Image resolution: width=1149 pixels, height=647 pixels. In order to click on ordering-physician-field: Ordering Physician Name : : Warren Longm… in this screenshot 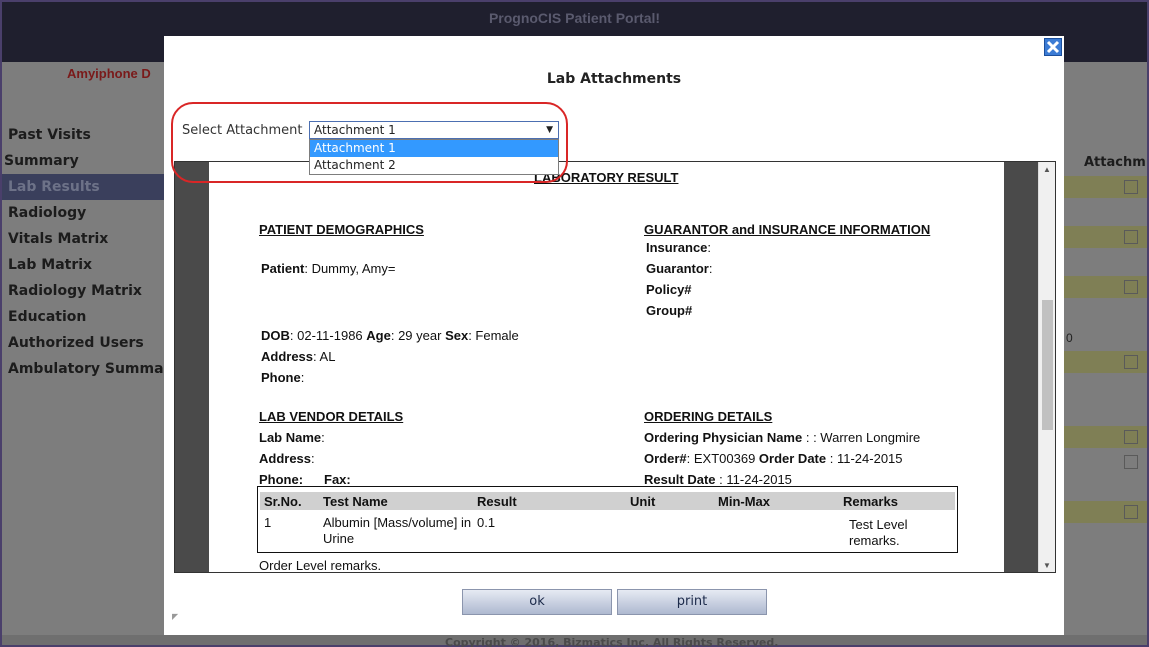, I will do `click(782, 437)`.